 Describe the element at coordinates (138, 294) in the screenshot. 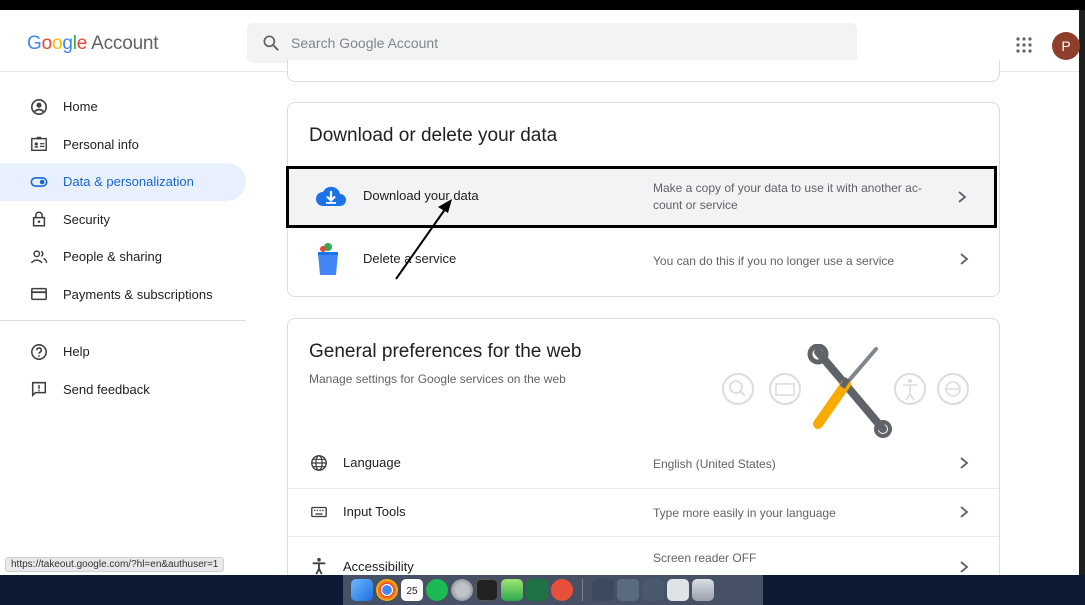

I see `sidebar-item-label: Payments & subscriptions` at that location.